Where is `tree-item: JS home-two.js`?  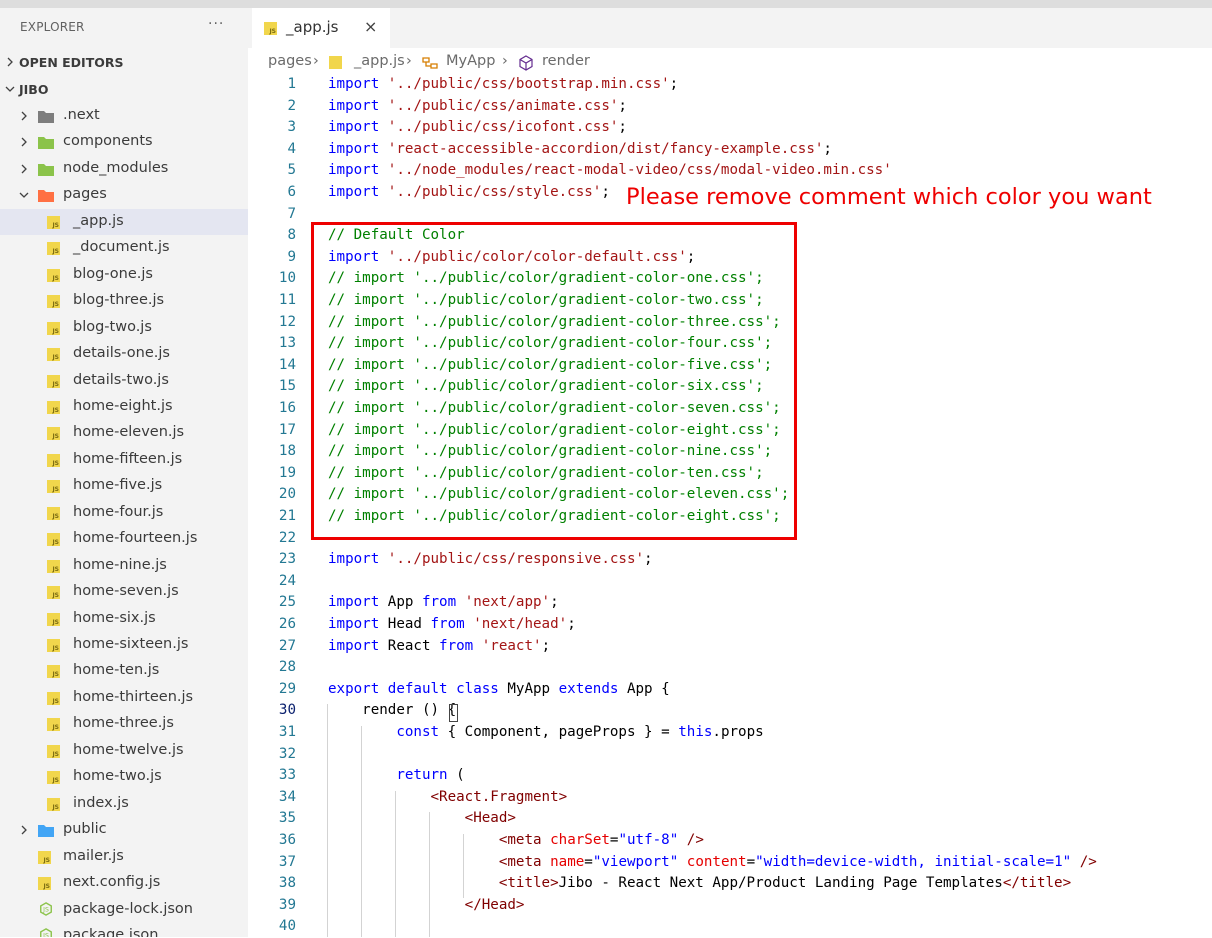 tree-item: JS home-two.js is located at coordinates (124, 777).